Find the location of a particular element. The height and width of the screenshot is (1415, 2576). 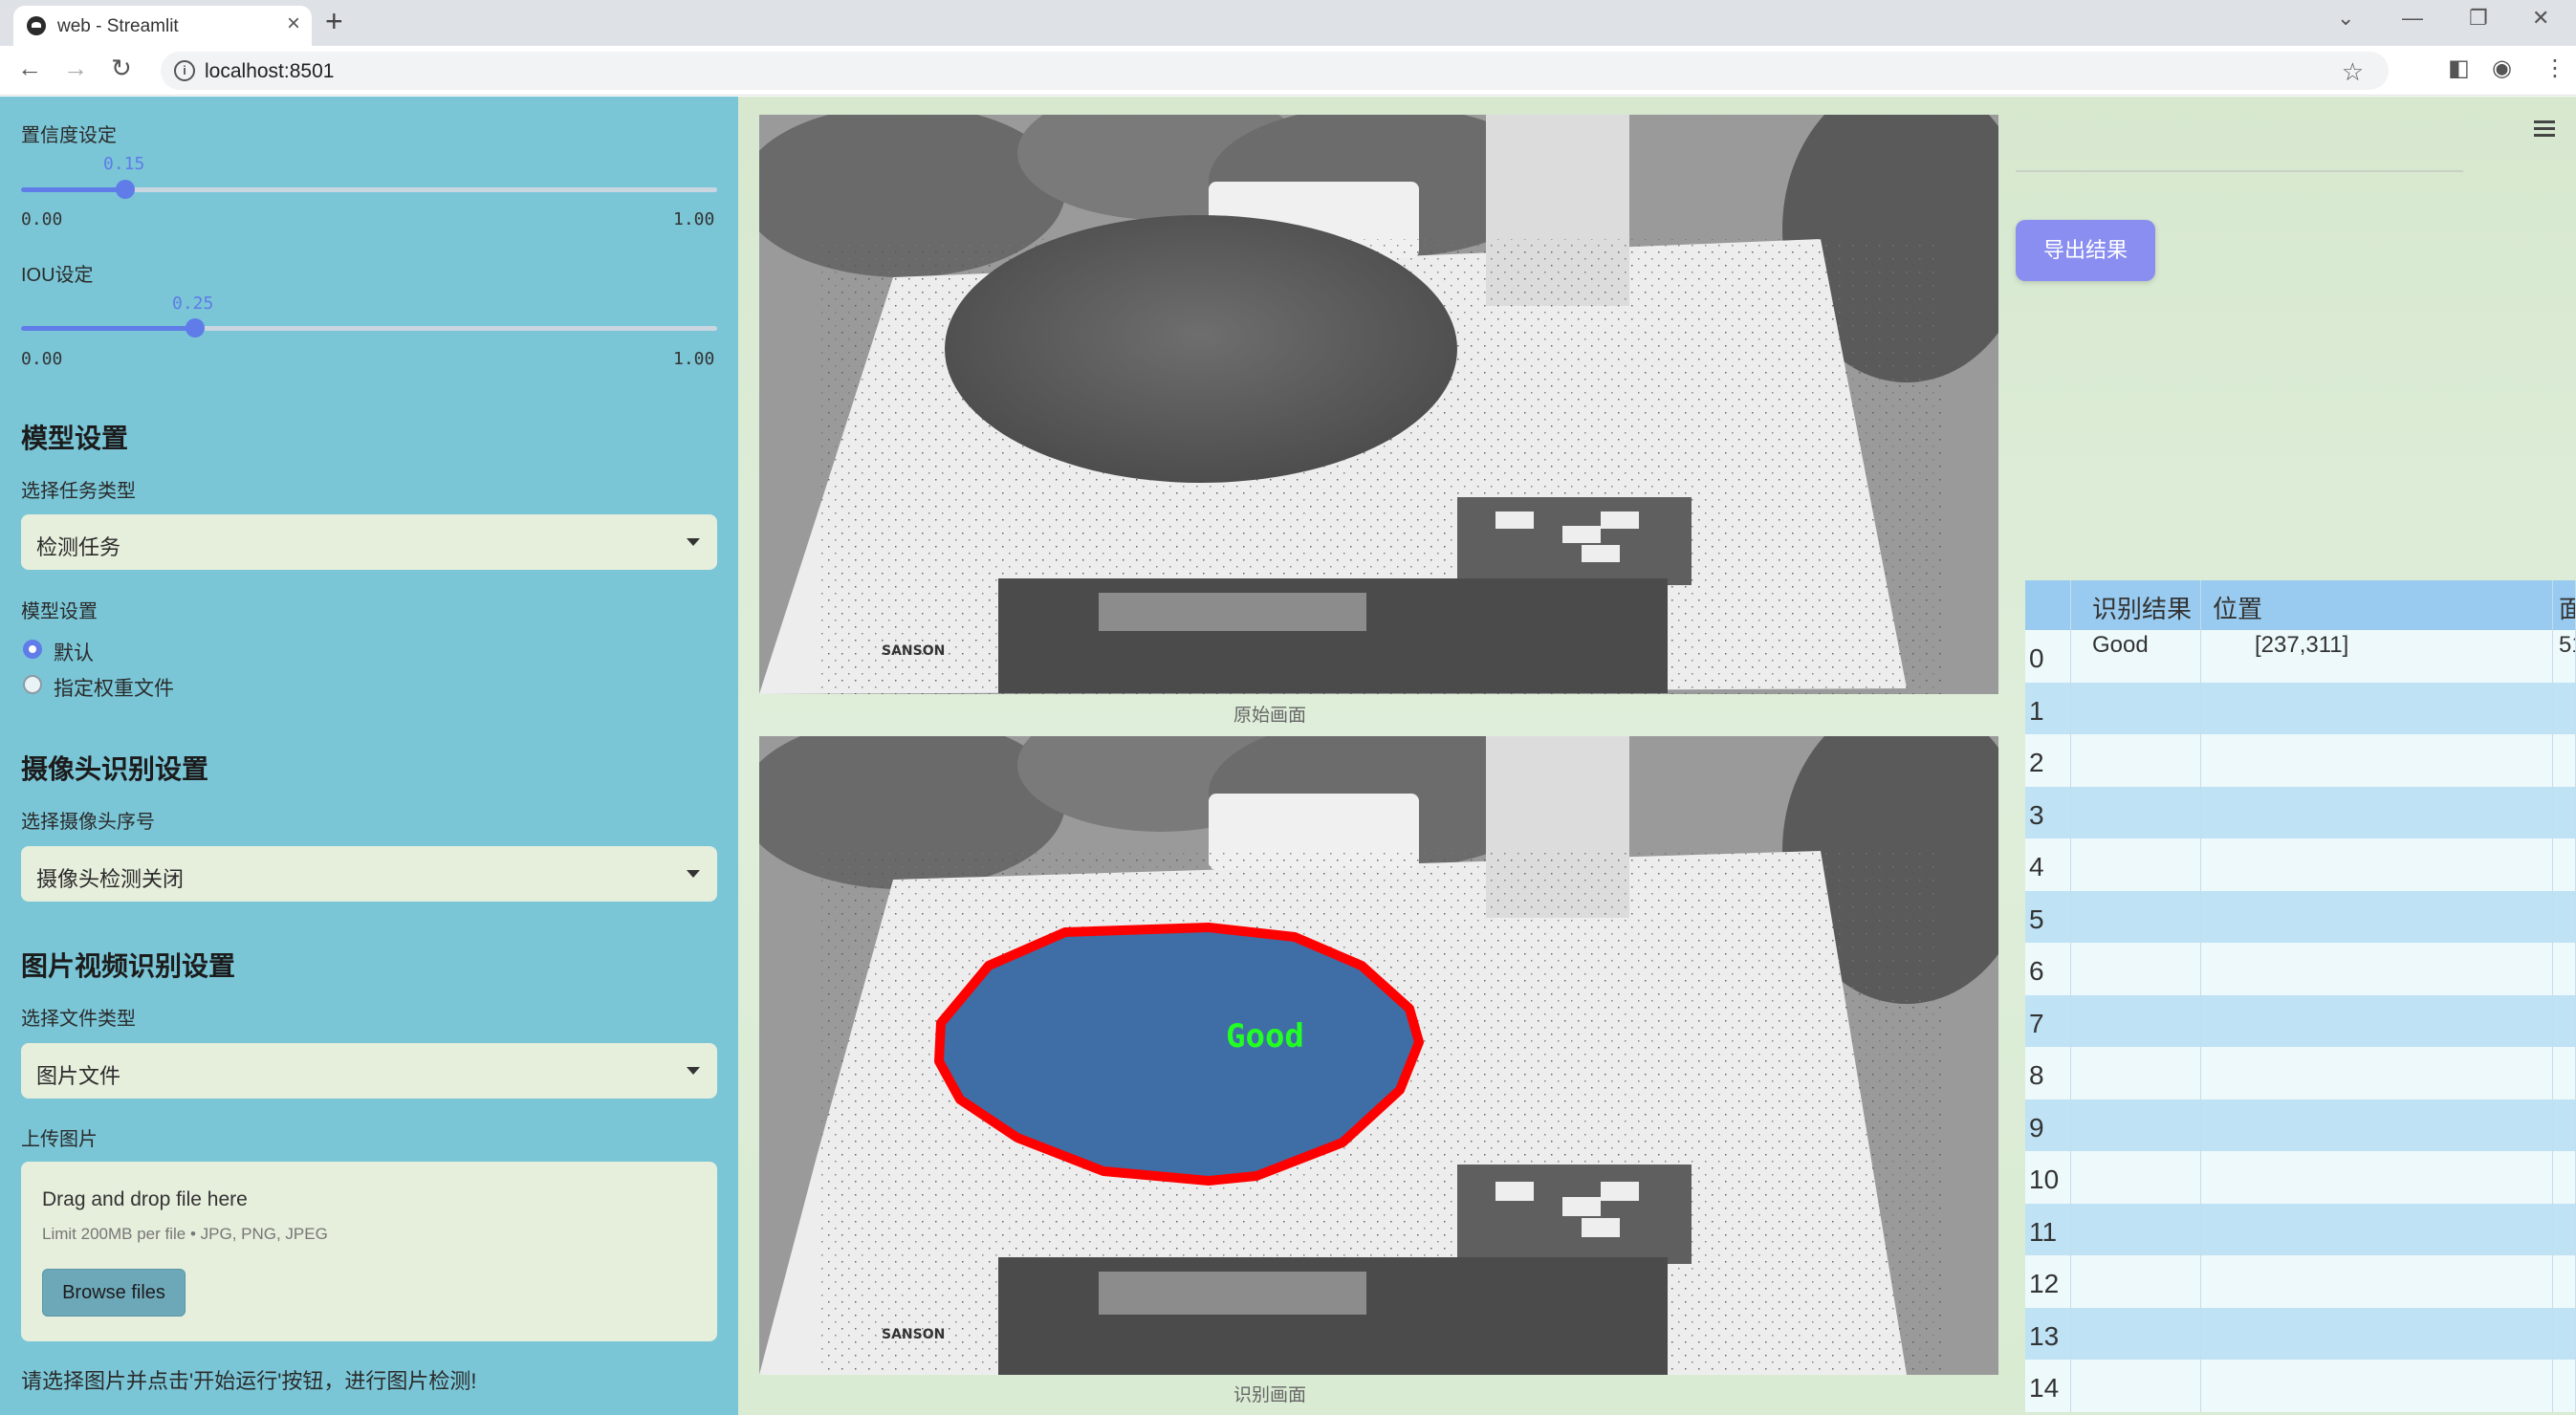

file-type-select: 图片文件 is located at coordinates (369, 1071).